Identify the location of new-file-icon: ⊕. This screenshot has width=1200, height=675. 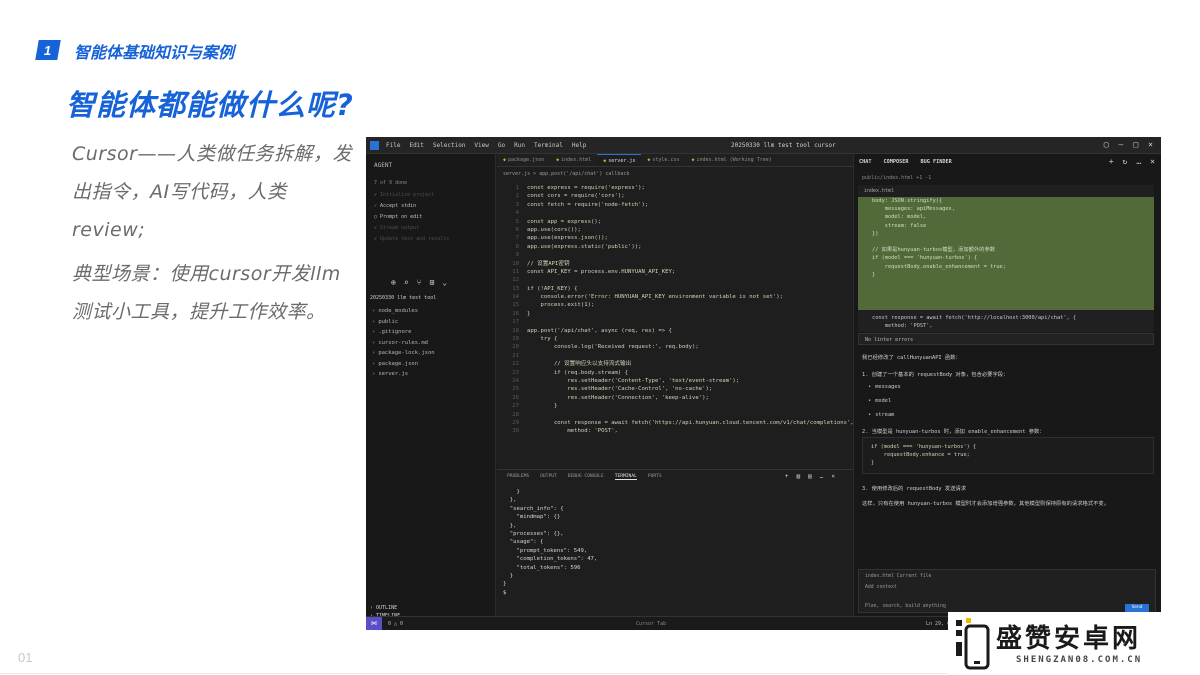
(393, 282).